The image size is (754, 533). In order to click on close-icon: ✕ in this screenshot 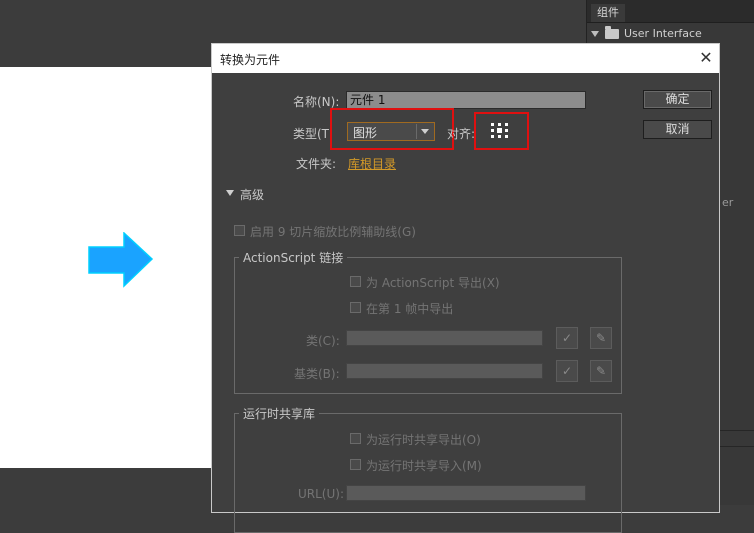, I will do `click(706, 58)`.